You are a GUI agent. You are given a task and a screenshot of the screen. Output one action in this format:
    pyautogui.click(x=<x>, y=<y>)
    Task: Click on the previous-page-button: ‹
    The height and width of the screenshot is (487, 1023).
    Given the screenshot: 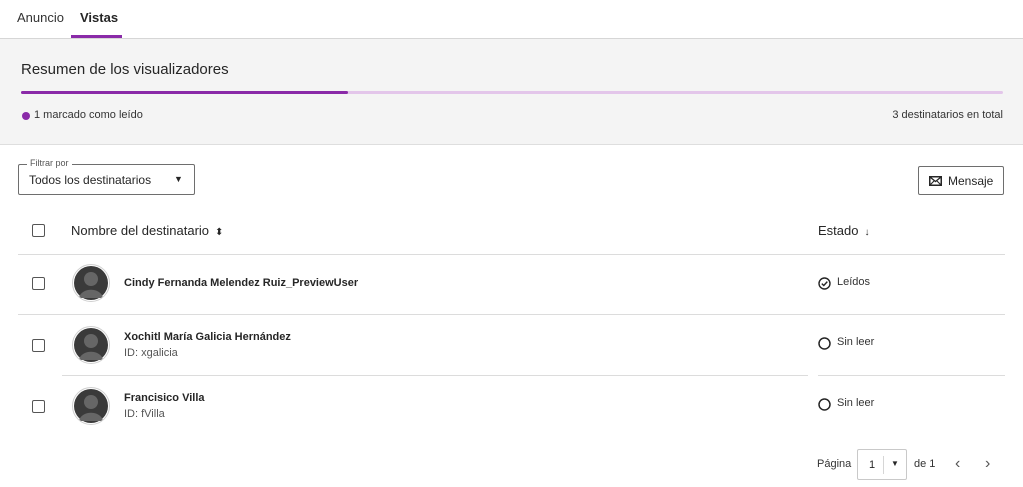 What is the action you would take?
    pyautogui.click(x=957, y=464)
    